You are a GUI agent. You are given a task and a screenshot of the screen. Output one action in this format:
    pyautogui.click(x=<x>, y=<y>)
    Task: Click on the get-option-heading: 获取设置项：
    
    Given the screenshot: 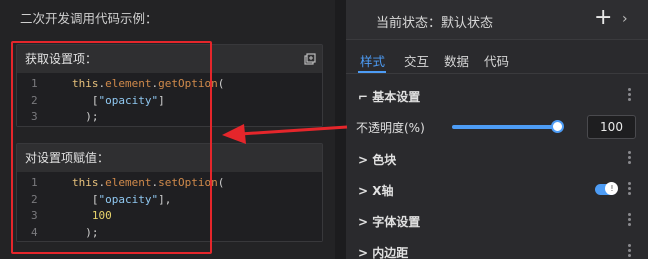 What is the action you would take?
    pyautogui.click(x=169, y=59)
    